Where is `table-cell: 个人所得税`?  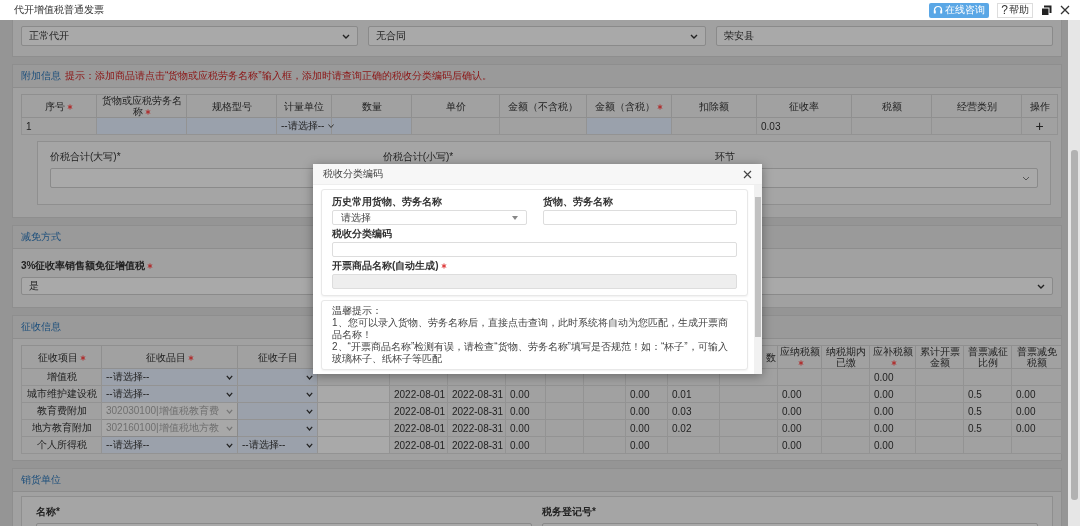
table-cell: 个人所得税 is located at coordinates (61, 444).